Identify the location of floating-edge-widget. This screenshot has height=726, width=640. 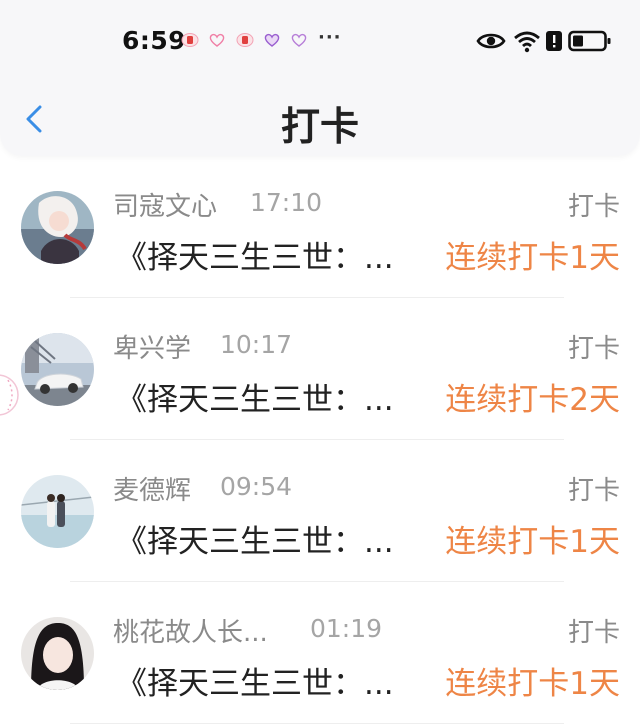
(10, 395).